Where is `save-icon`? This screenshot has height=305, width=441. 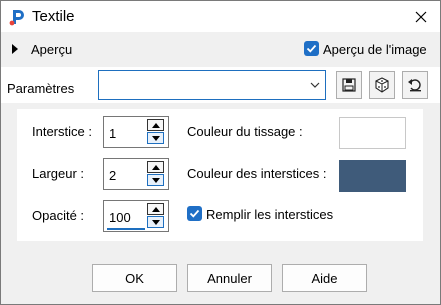 save-icon is located at coordinates (349, 85).